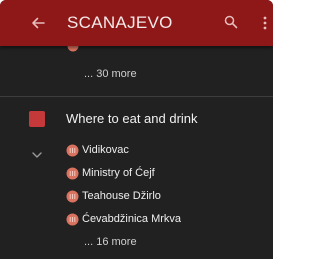  Describe the element at coordinates (121, 196) in the screenshot. I see `place-name: Teahouse Džirlo` at that location.